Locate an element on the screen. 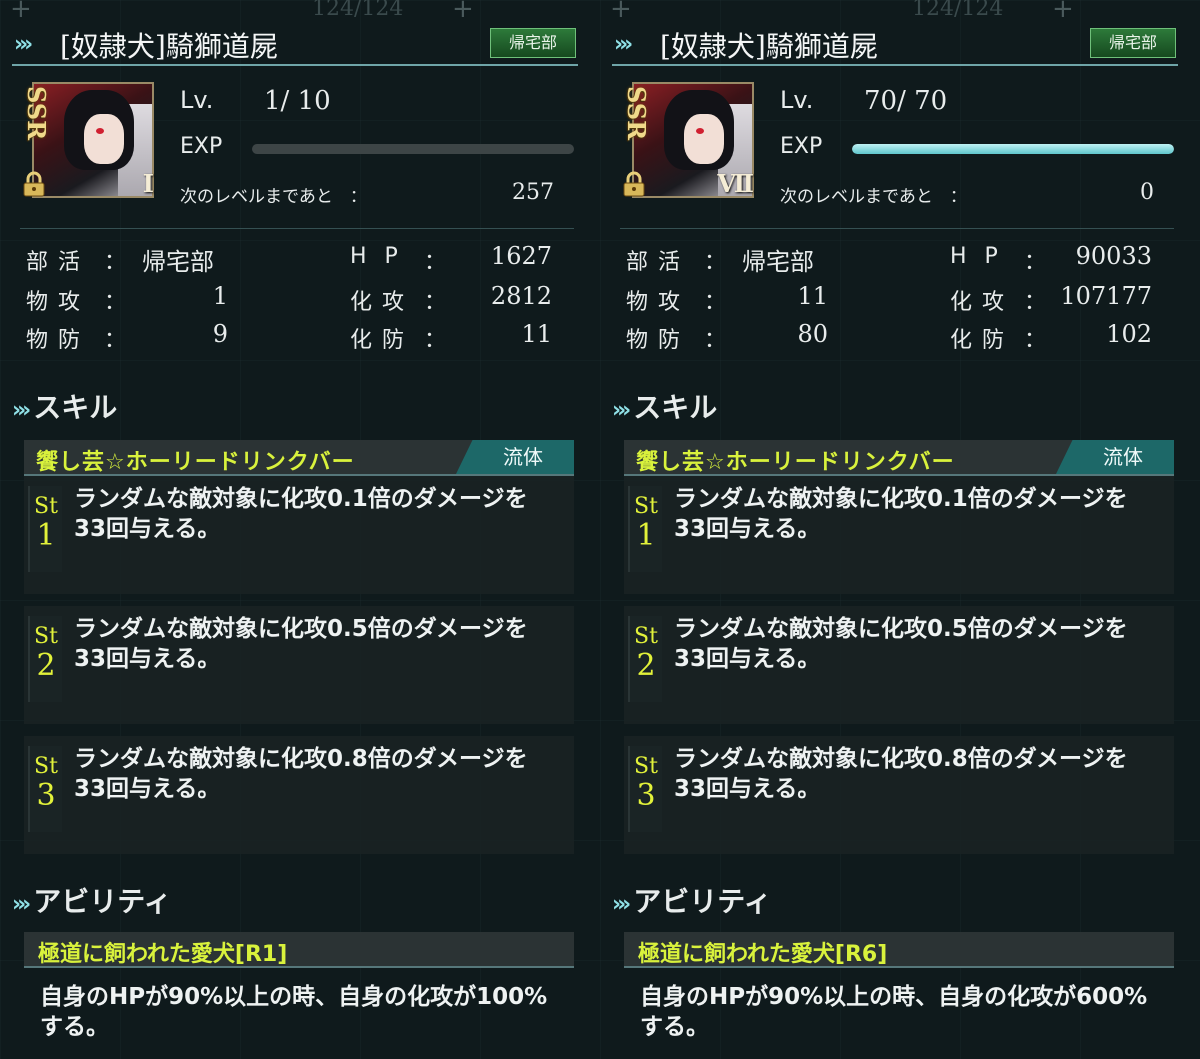  skill-type-badge: 流体 is located at coordinates (1115, 457).